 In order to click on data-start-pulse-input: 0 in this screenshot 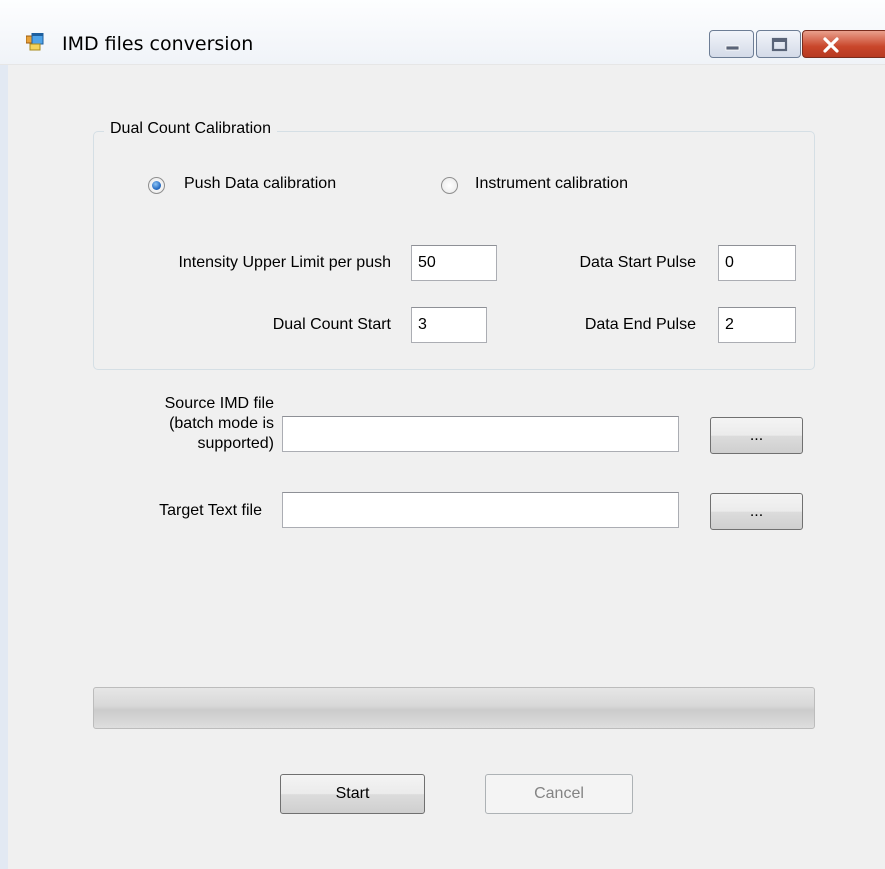, I will do `click(757, 263)`.